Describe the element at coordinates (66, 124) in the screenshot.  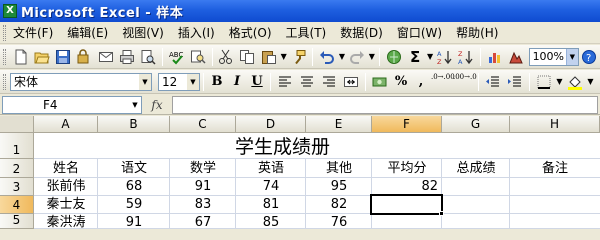
I see `column-header-a: A` at that location.